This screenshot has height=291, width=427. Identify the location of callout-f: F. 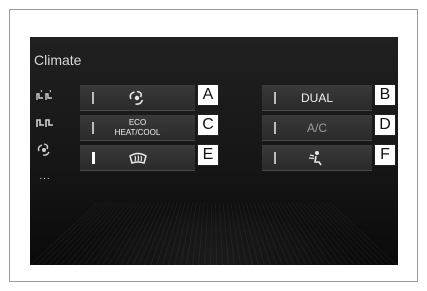
(385, 155).